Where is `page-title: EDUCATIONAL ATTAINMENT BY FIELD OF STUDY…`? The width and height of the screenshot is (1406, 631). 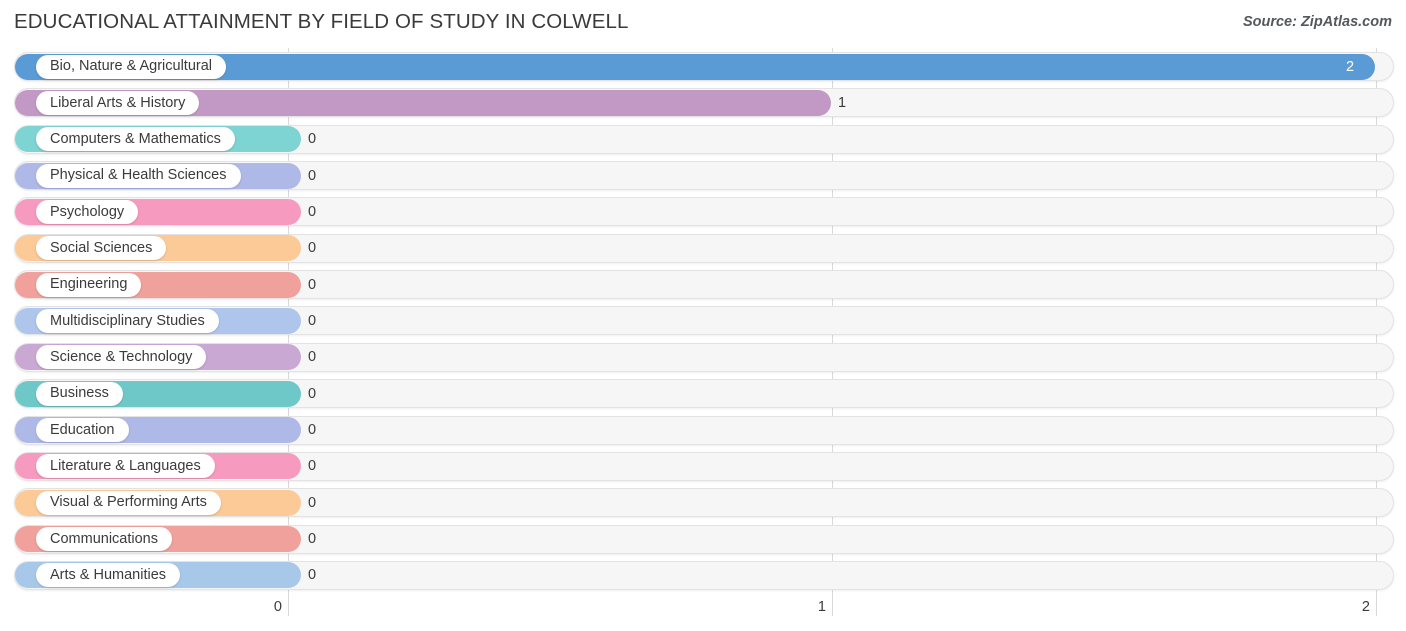 page-title: EDUCATIONAL ATTAINMENT BY FIELD OF STUDY… is located at coordinates (321, 21).